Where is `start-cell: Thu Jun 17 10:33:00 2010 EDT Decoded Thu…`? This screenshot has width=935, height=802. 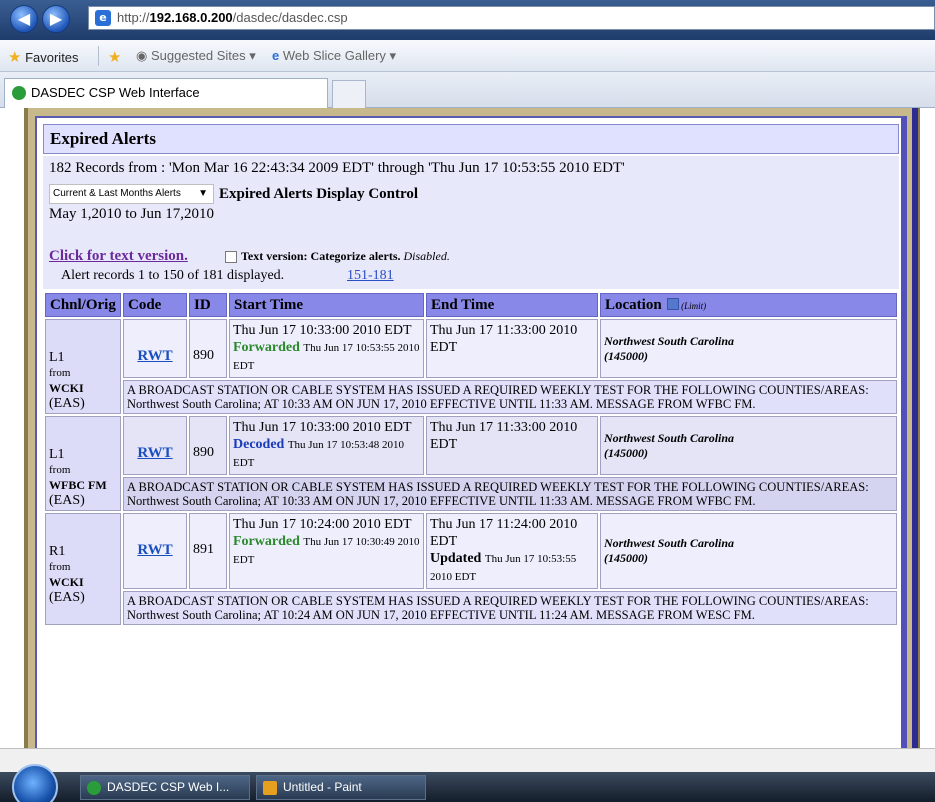 start-cell: Thu Jun 17 10:33:00 2010 EDT Decoded Thu… is located at coordinates (326, 445).